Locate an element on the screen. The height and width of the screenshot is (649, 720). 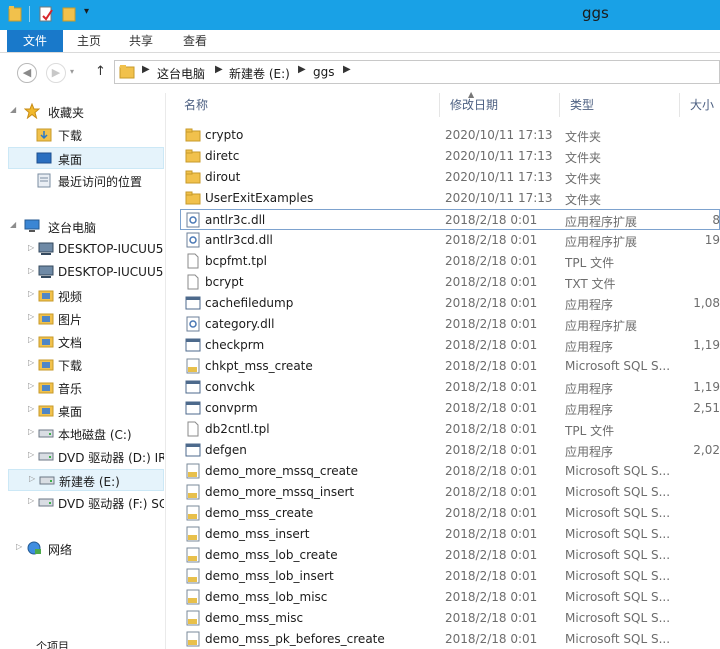
file-row: antlr3cd.dll 2018/2/18 0:01 应用程序扩展 19 is located at coordinates (443, 240).